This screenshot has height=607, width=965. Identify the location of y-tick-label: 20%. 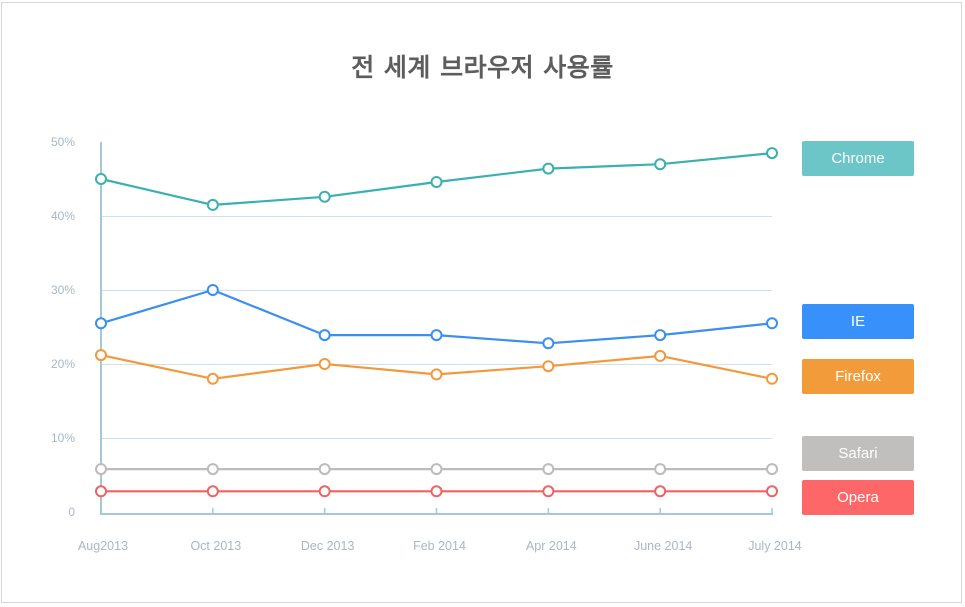
(63, 364).